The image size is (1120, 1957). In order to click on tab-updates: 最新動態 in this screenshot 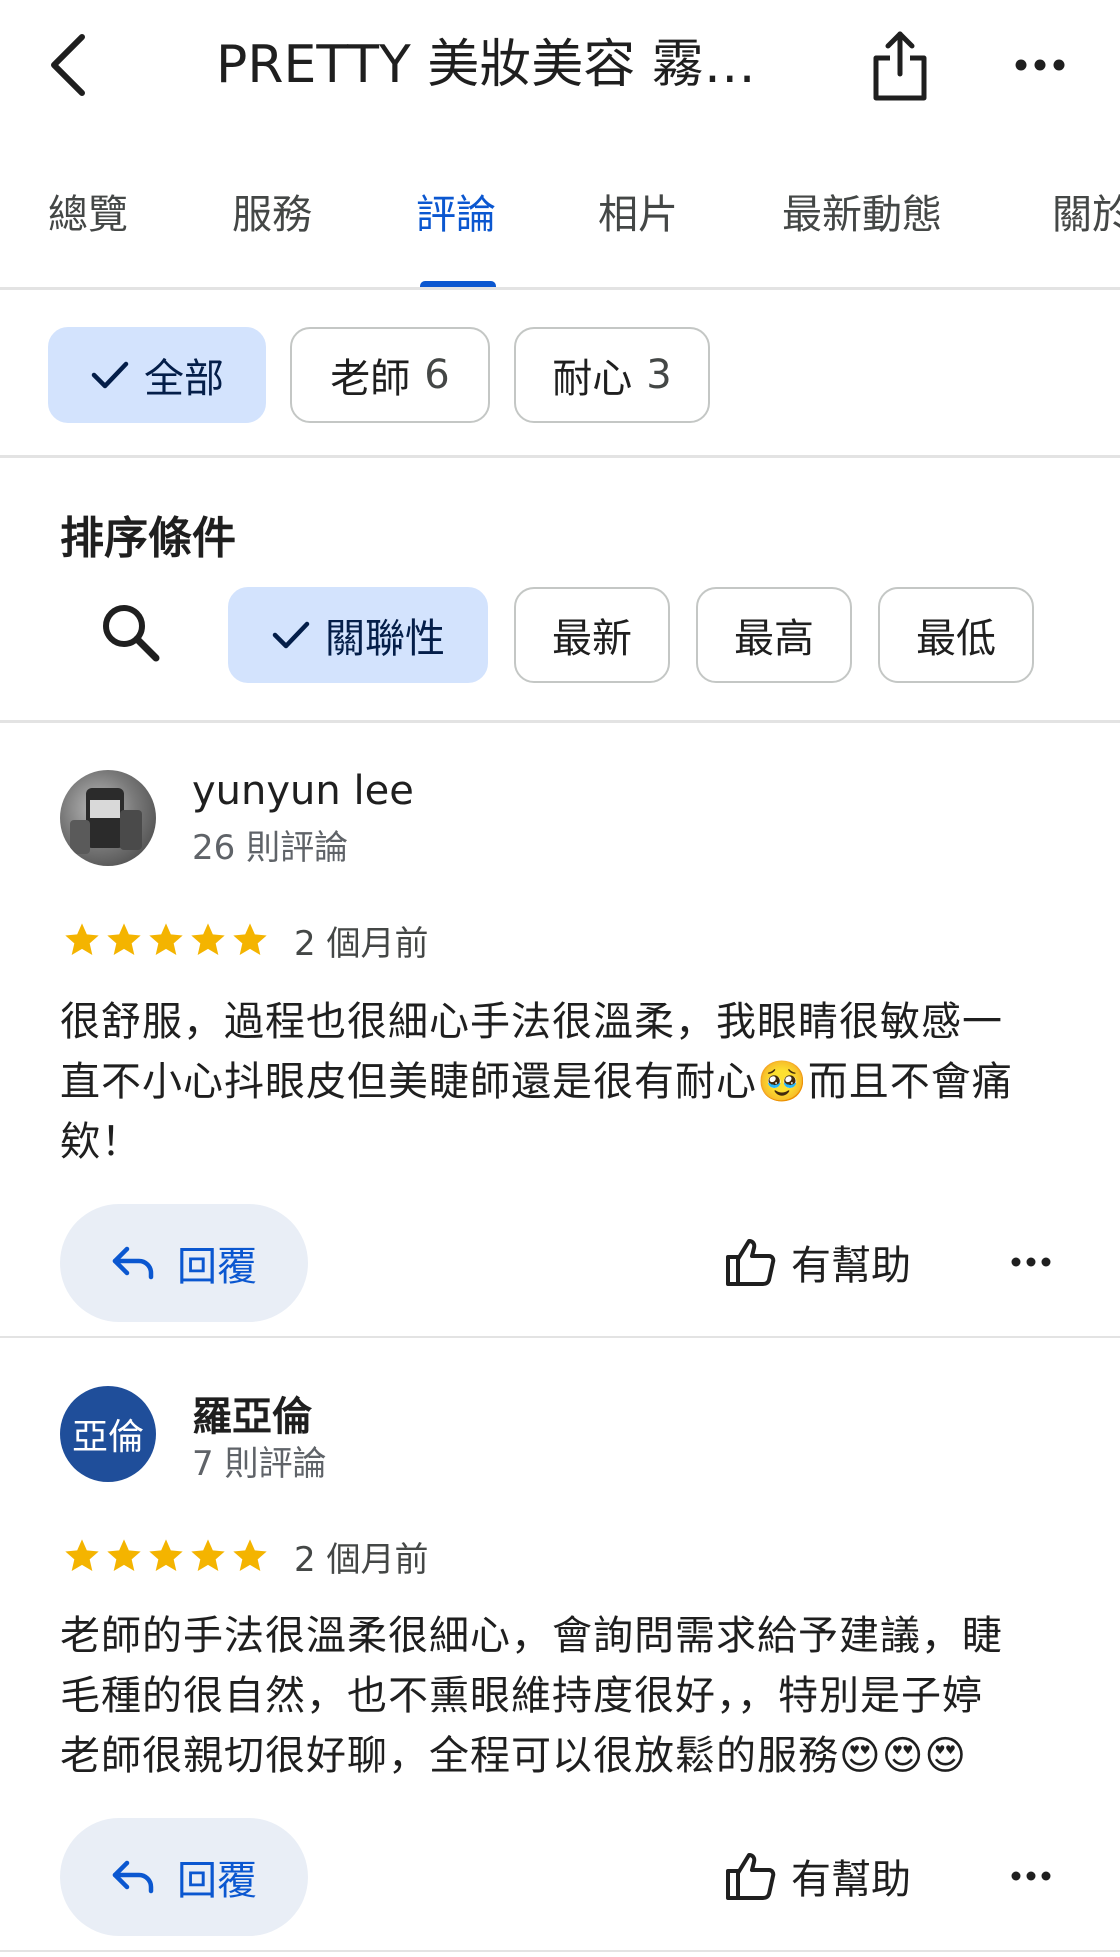, I will do `click(862, 215)`.